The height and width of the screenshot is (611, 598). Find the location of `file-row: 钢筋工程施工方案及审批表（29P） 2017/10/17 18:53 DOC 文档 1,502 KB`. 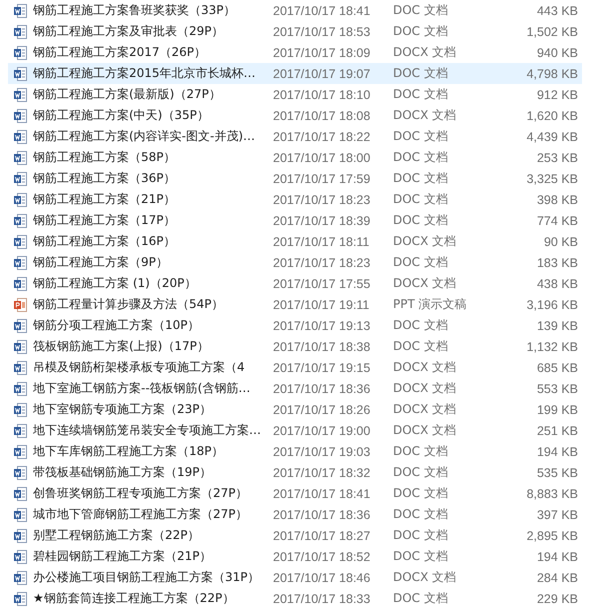

file-row: 钢筋工程施工方案及审批表（29P） 2017/10/17 18:53 DOC 文档 1,502 KB is located at coordinates (295, 31).